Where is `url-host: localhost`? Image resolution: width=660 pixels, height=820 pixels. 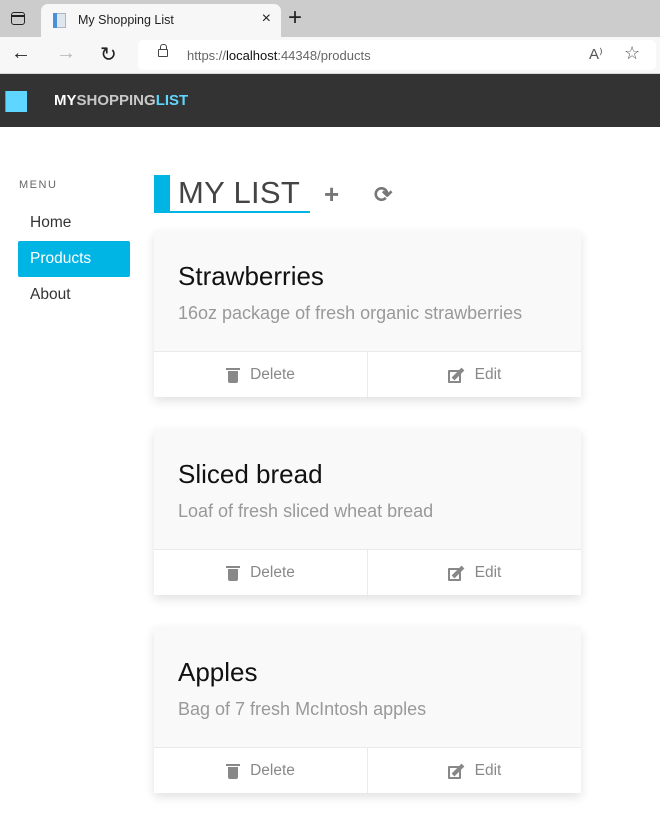 url-host: localhost is located at coordinates (252, 55).